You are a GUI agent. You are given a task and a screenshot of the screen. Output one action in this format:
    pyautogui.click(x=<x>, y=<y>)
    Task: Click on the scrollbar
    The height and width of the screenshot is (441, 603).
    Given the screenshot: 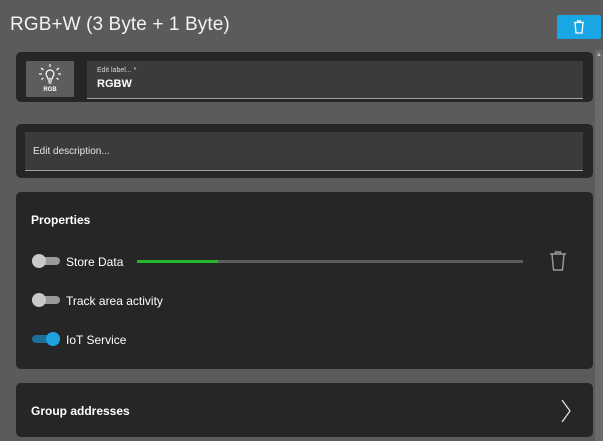 What is the action you would take?
    pyautogui.click(x=599, y=245)
    